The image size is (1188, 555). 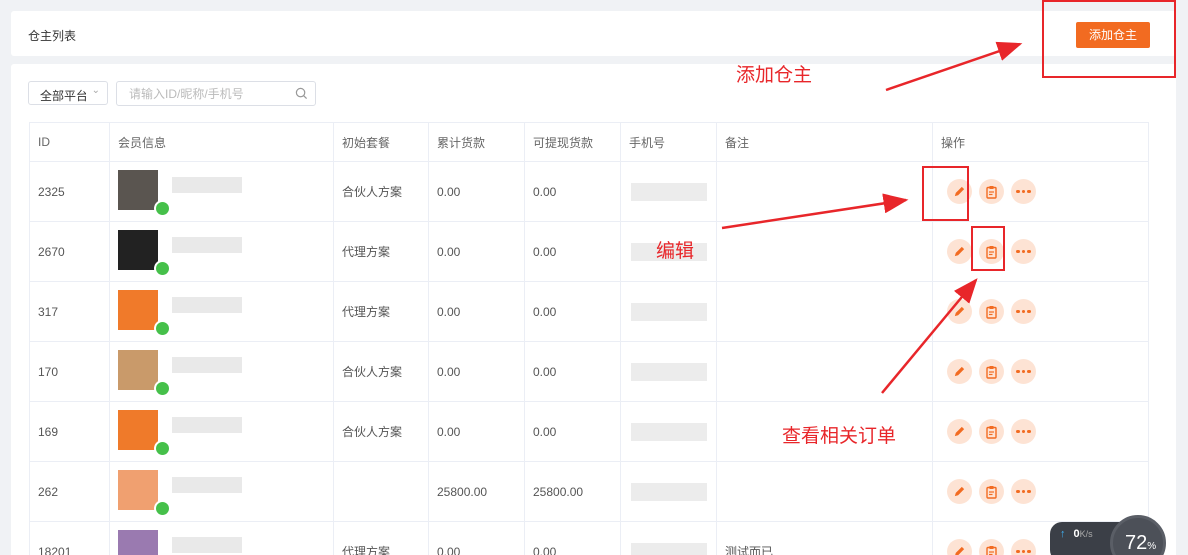 What do you see at coordinates (52, 36) in the screenshot?
I see `page-title: 仓主列表` at bounding box center [52, 36].